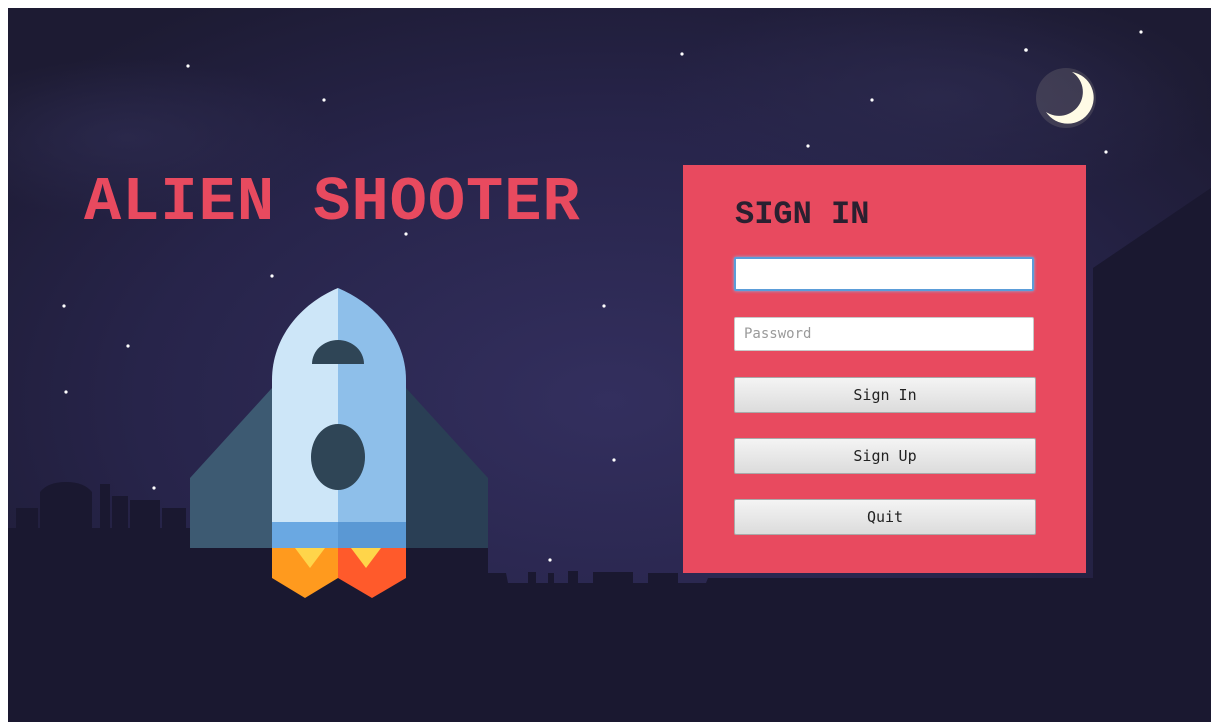 The width and height of the screenshot is (1211, 722). I want to click on moon-icon, so click(1066, 98).